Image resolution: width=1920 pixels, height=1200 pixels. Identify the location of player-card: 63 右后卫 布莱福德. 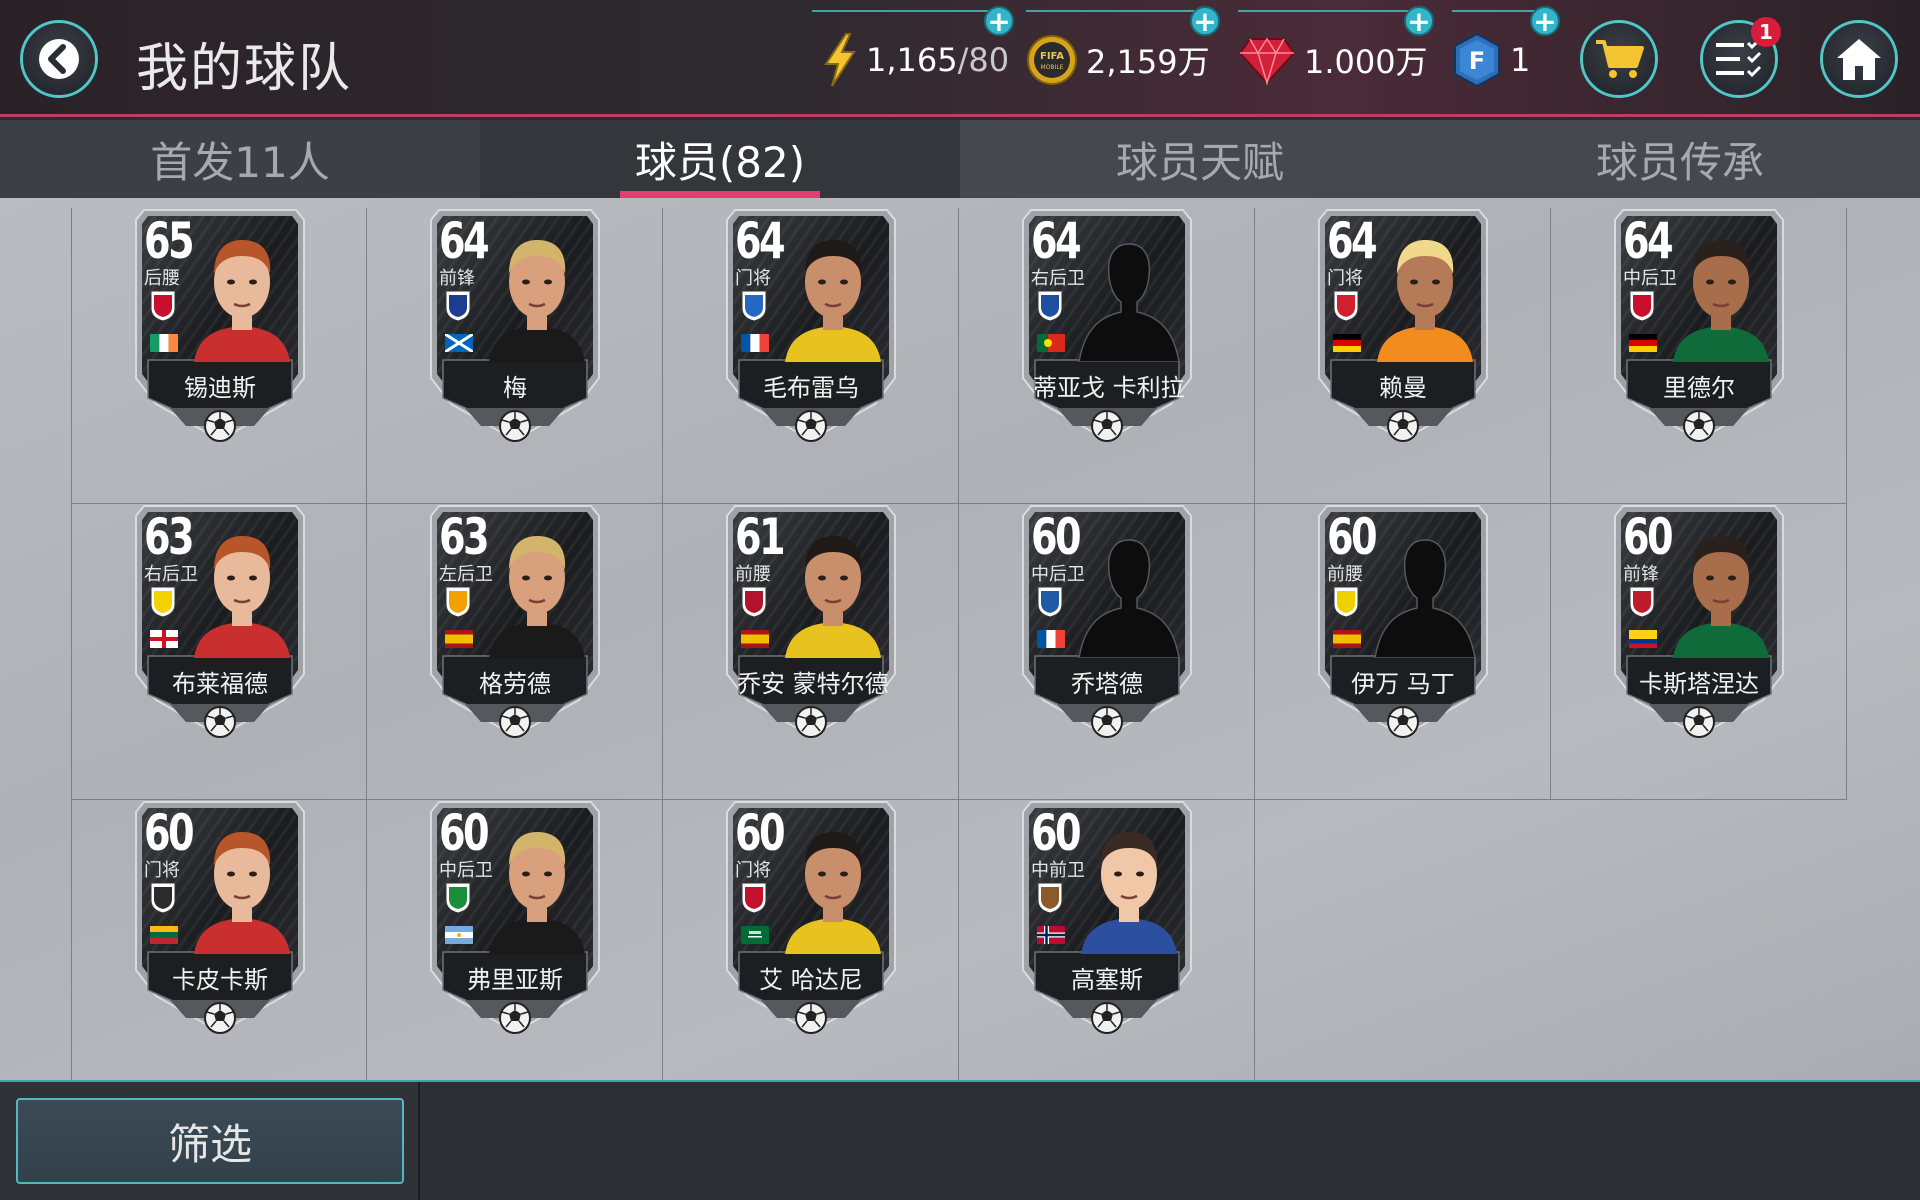
(220, 623).